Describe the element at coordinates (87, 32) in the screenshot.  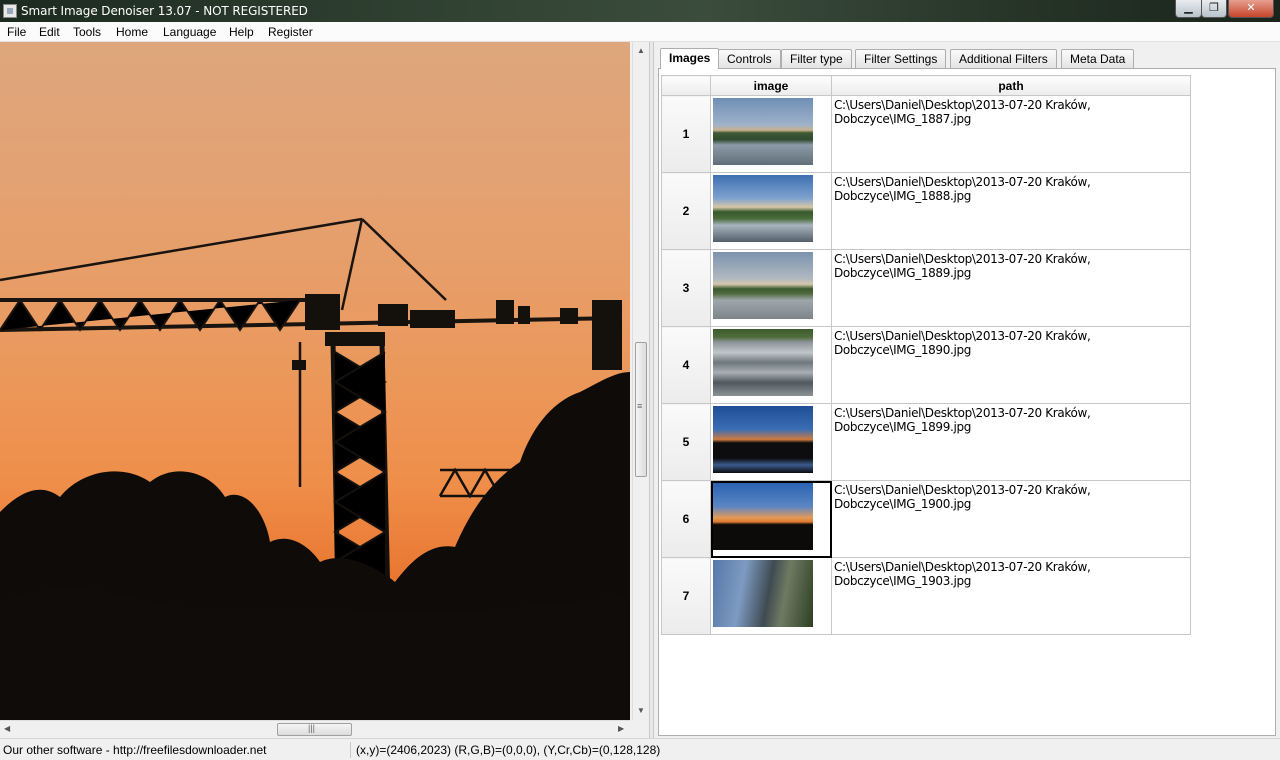
I see `menu-tools: Tools` at that location.